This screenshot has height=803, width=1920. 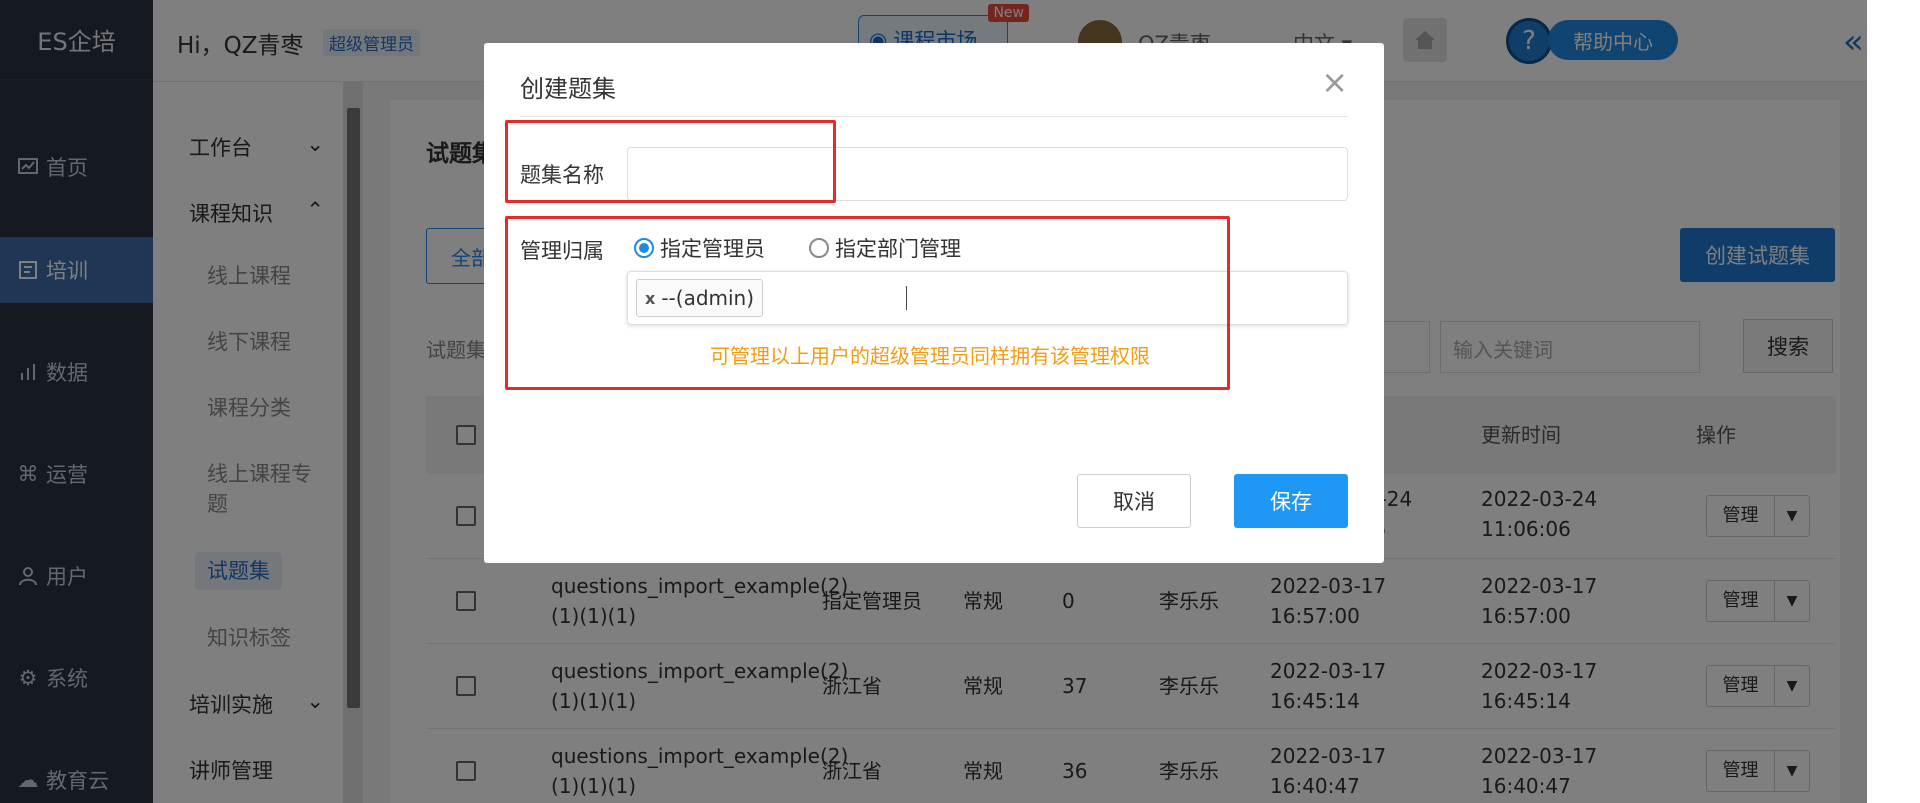 I want to click on highlight-owner-field, so click(x=867, y=303).